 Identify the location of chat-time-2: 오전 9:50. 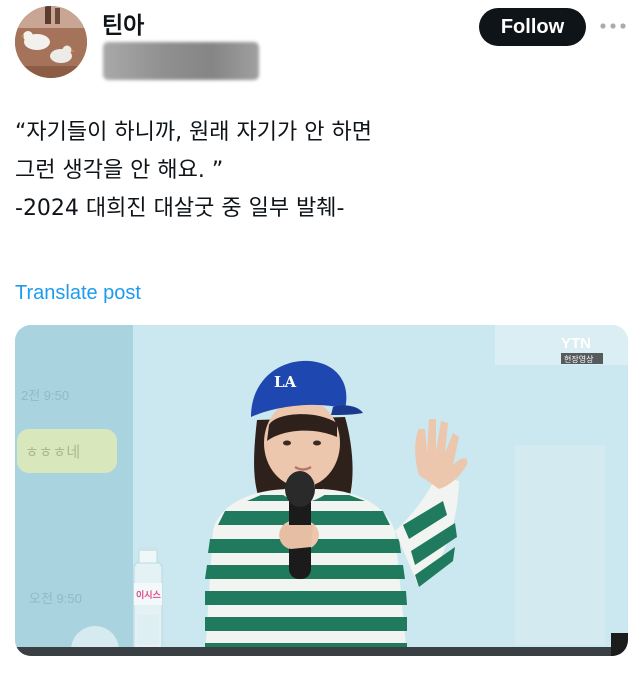
(55, 598).